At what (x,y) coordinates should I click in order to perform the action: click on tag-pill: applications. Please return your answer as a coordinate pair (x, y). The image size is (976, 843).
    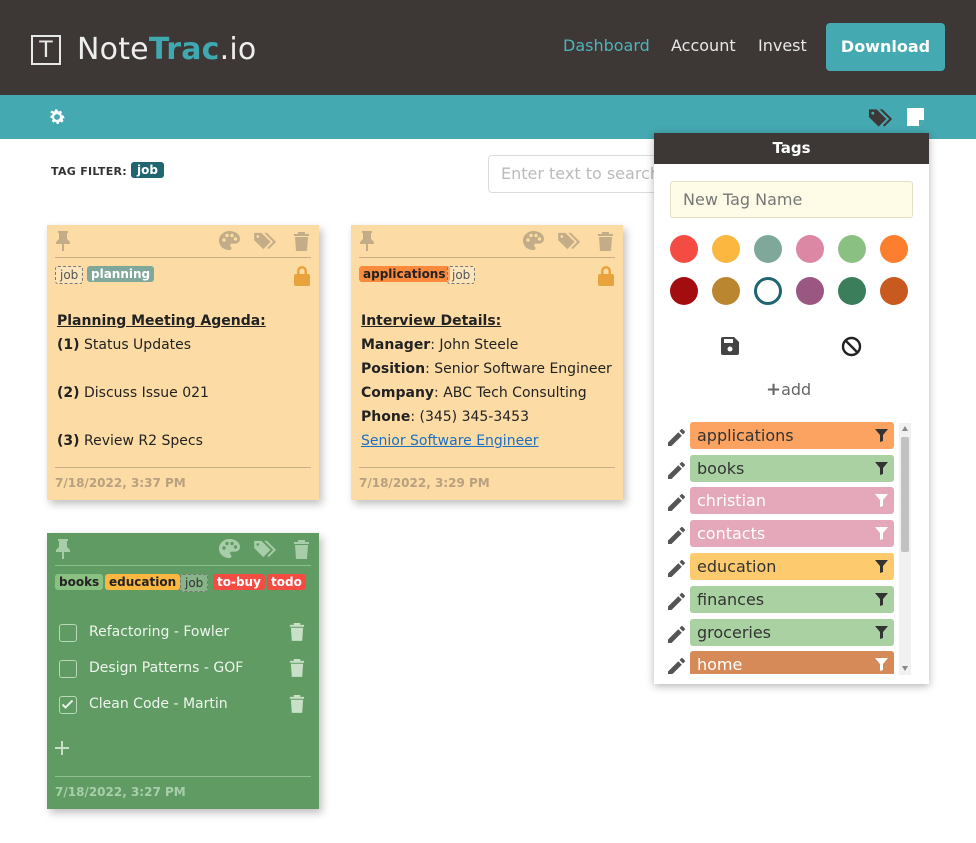
    Looking at the image, I should click on (792, 435).